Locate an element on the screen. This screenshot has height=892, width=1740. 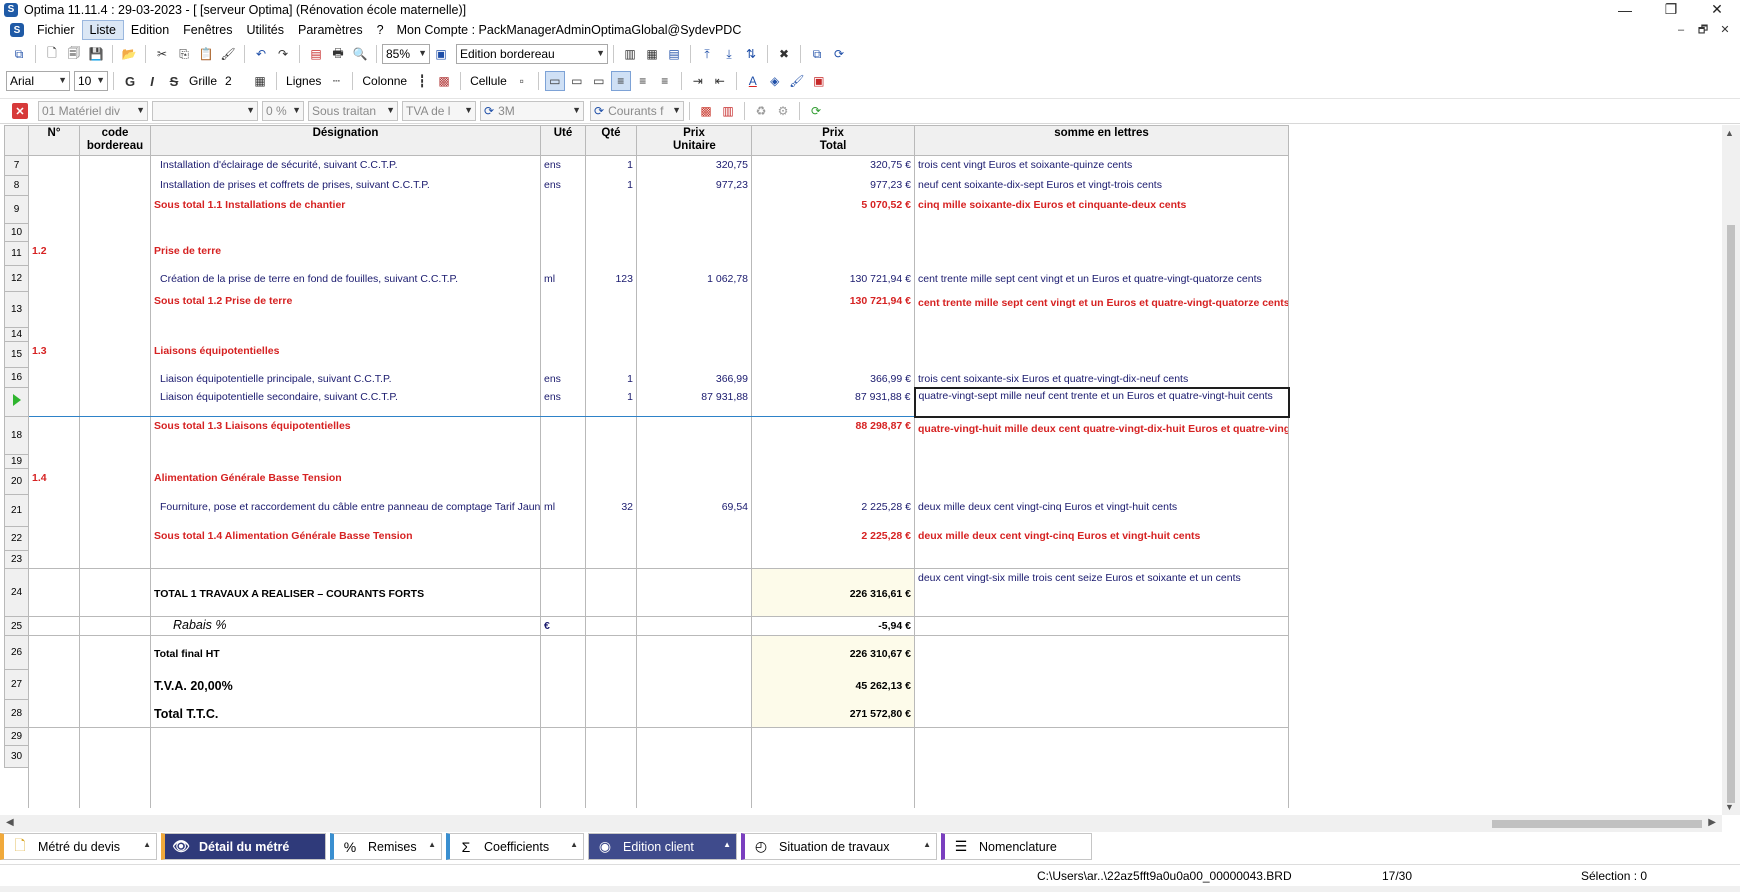
cell-pt: -5,94 € is located at coordinates (833, 626).